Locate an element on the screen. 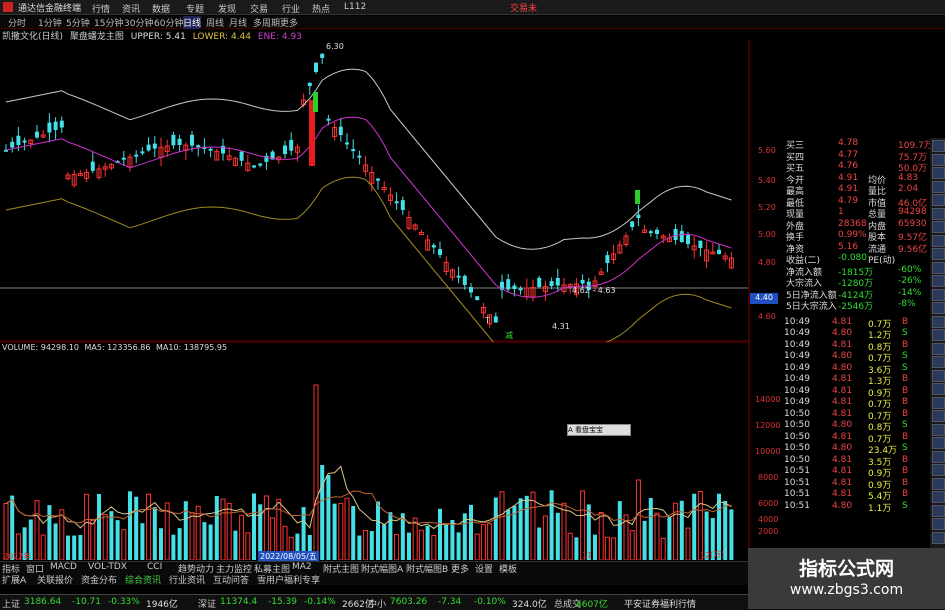 This screenshot has width=945, height=610. watermark: 指标公式网 www.zbgs3.com is located at coordinates (846, 578).